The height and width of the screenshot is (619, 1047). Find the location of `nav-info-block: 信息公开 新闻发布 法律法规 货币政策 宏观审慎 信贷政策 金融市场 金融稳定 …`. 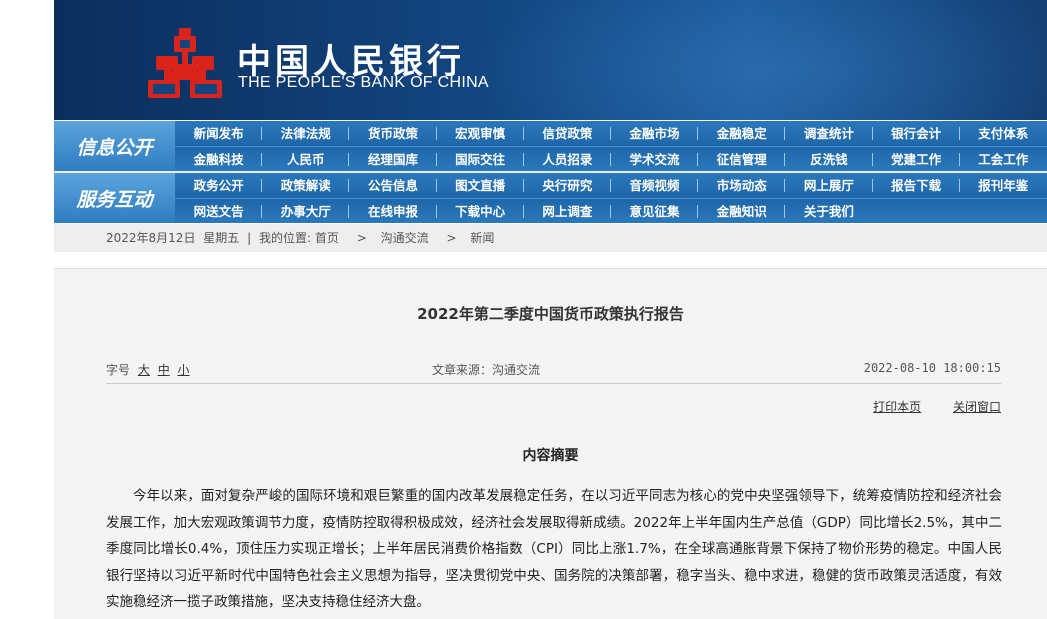

nav-info-block: 信息公开 新闻发布 法律法规 货币政策 宏观审慎 信贷政策 金融市场 金融稳定 … is located at coordinates (550, 146).